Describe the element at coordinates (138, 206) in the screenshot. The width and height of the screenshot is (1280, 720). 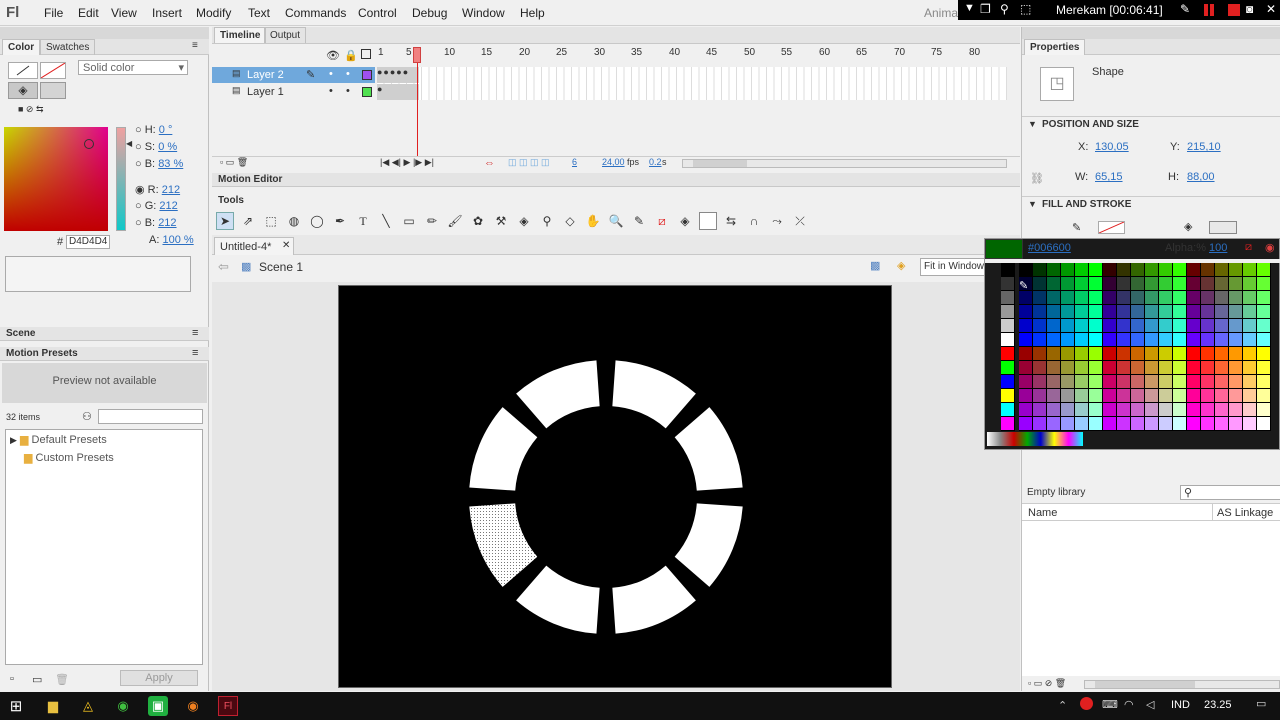
I see `radio-icon: ○` at that location.